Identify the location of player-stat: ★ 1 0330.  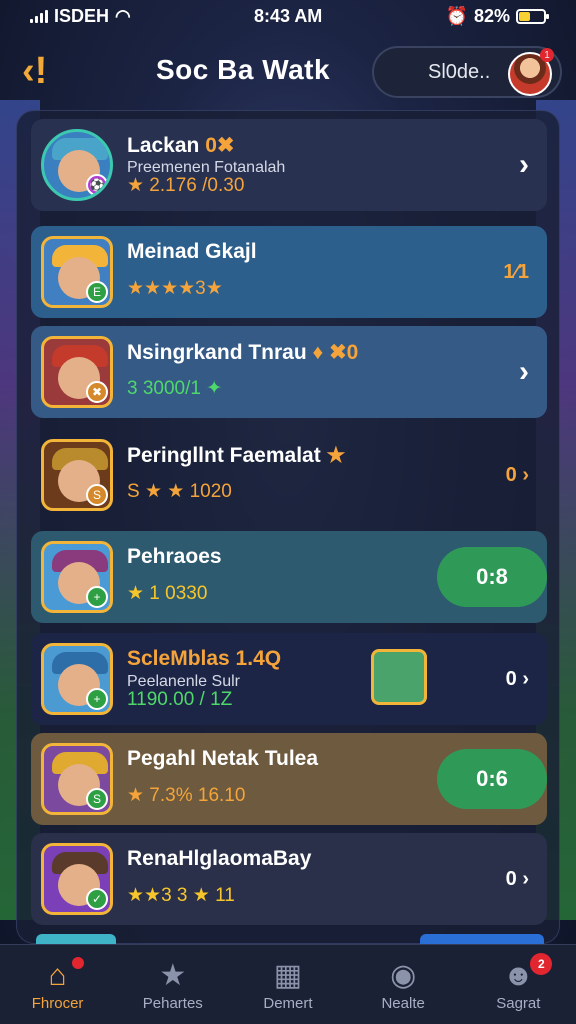
(167, 593).